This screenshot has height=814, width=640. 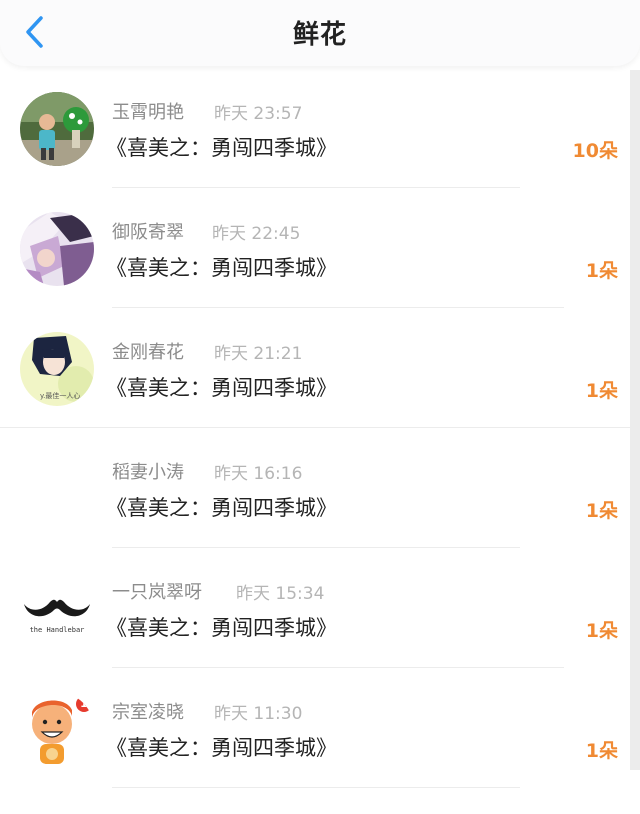 I want to click on sender-name: 一只岚翠呀, so click(x=157, y=592).